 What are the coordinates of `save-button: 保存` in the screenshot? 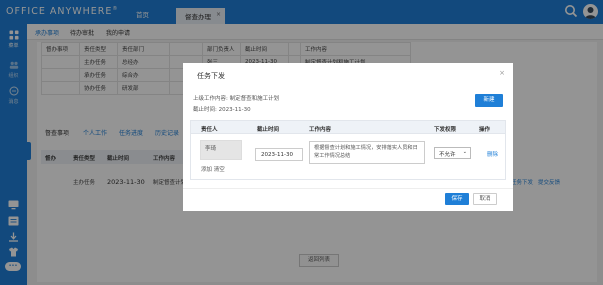 It's located at (457, 199).